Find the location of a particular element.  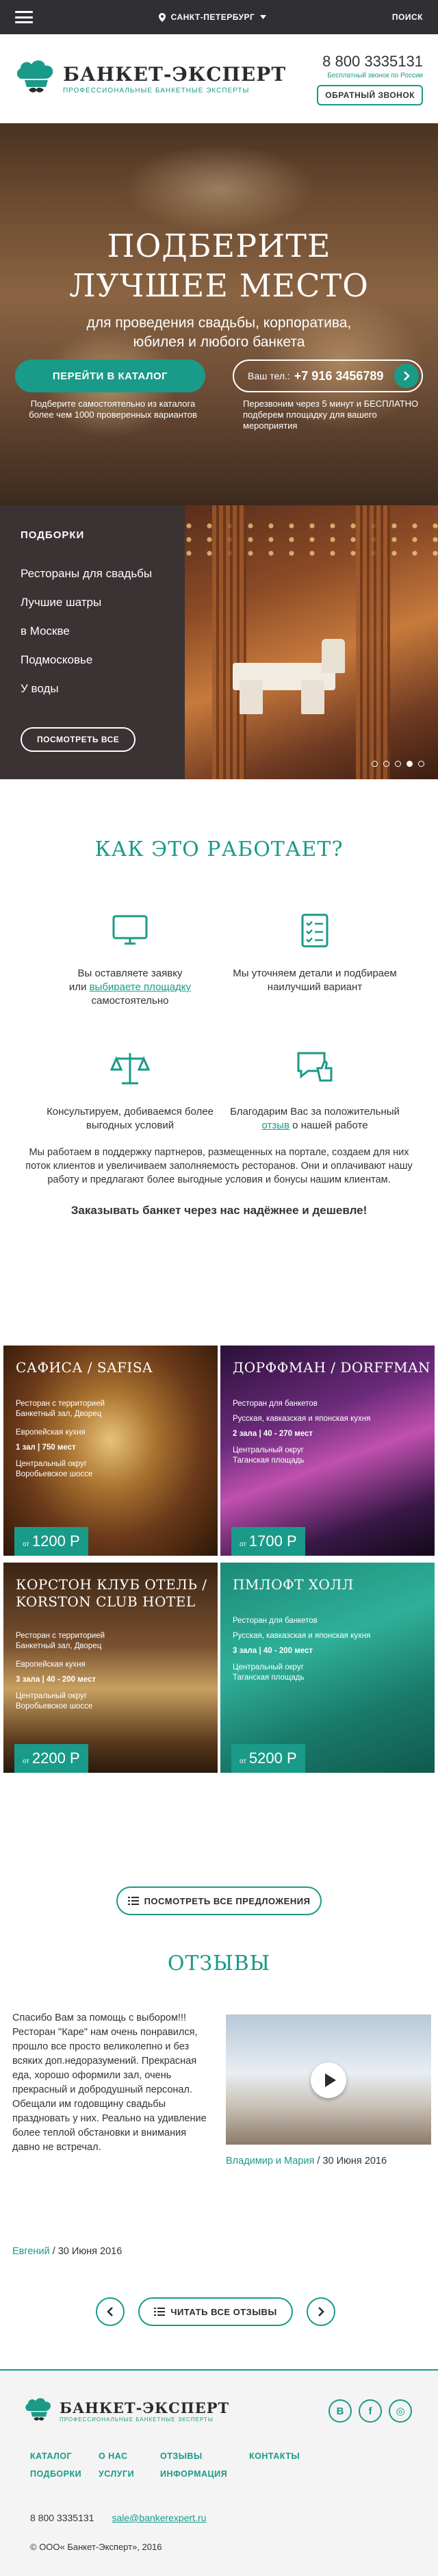

footer-link-contacts: КОНТАКТЫ is located at coordinates (290, 2456).